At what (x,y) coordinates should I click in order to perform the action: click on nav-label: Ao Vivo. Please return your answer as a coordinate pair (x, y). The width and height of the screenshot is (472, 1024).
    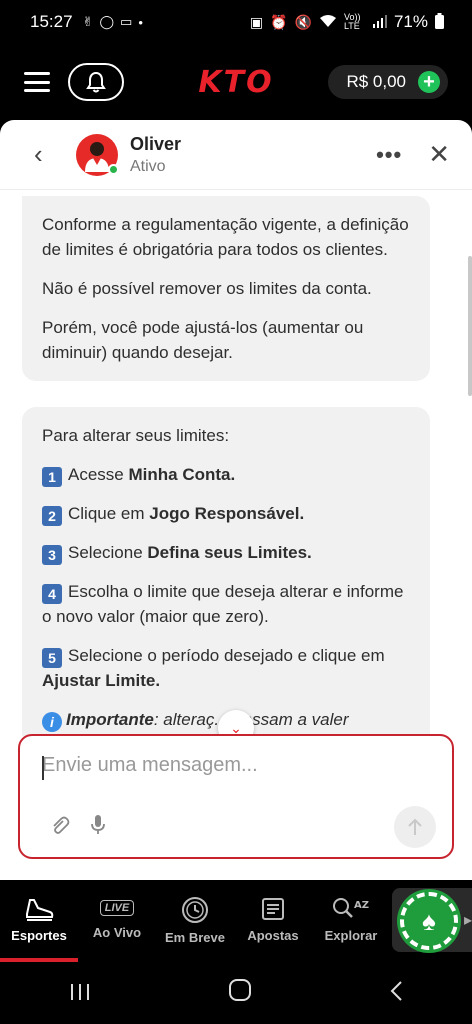
    Looking at the image, I should click on (117, 932).